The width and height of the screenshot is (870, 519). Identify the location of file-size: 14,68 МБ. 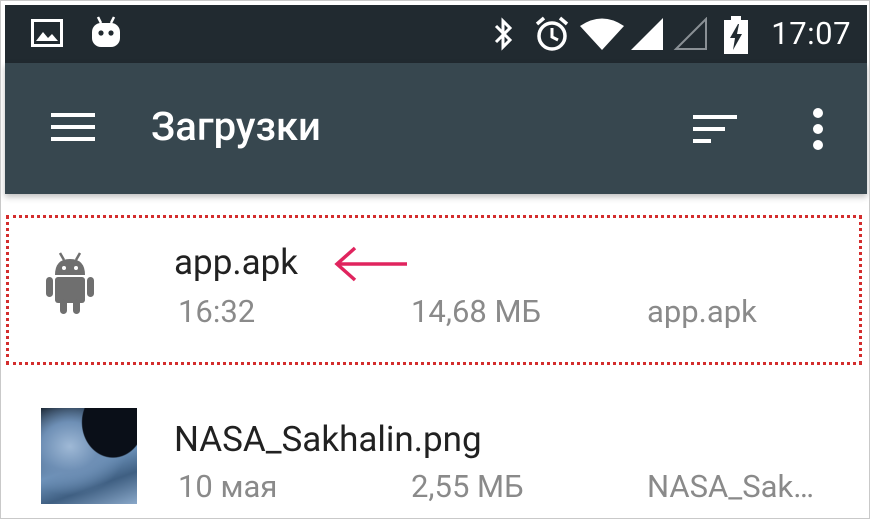
(476, 311).